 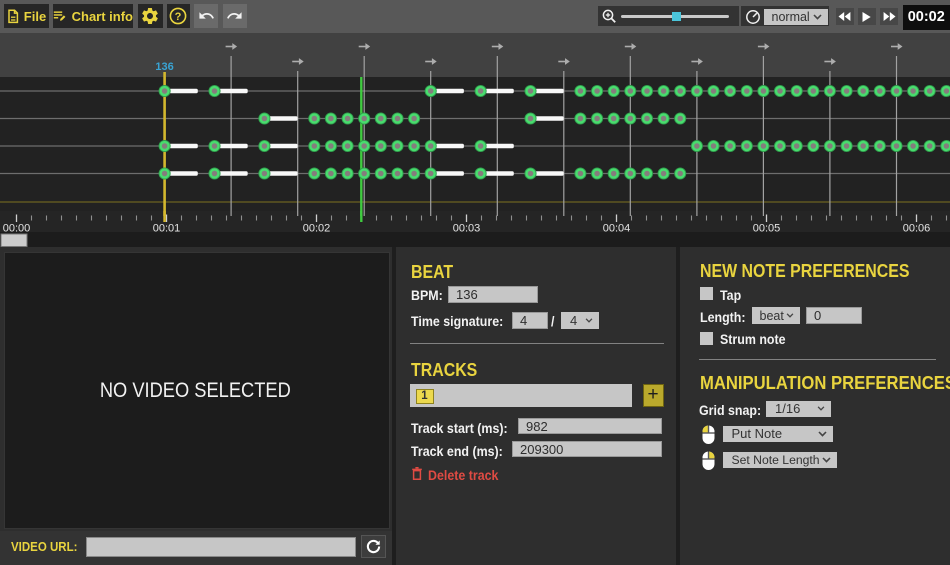 I want to click on svg-text: 00:05, so click(x=767, y=229).